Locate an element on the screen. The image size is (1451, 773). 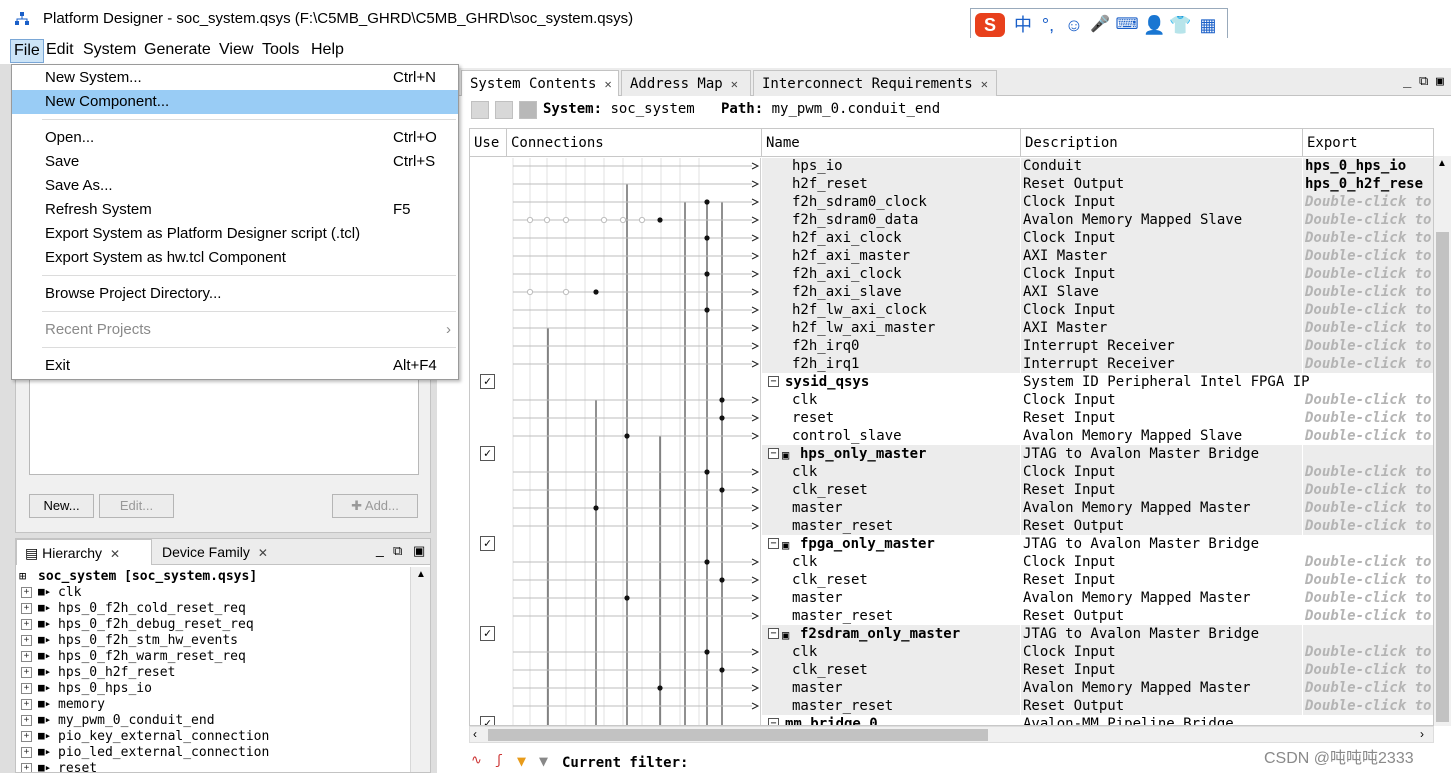
hierarchy-item: + ■▸ my_pwm_0_conduit_end is located at coordinates (213, 721).